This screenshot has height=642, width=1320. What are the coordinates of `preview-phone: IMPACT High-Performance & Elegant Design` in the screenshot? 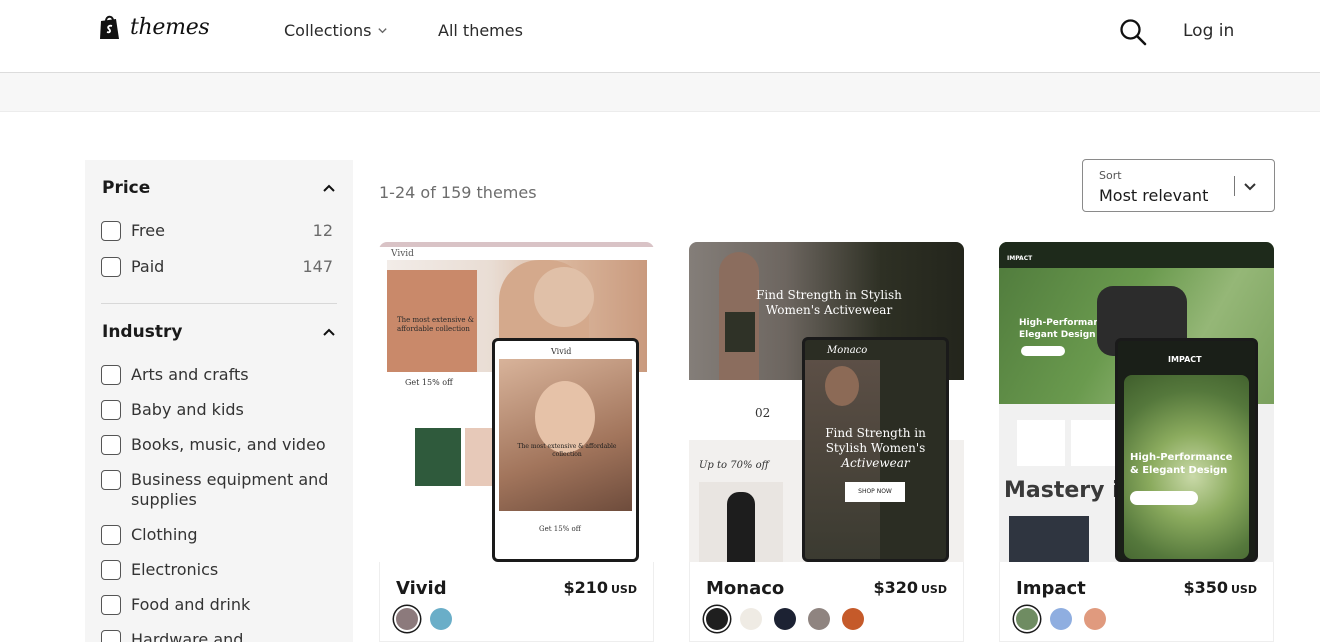 It's located at (1186, 450).